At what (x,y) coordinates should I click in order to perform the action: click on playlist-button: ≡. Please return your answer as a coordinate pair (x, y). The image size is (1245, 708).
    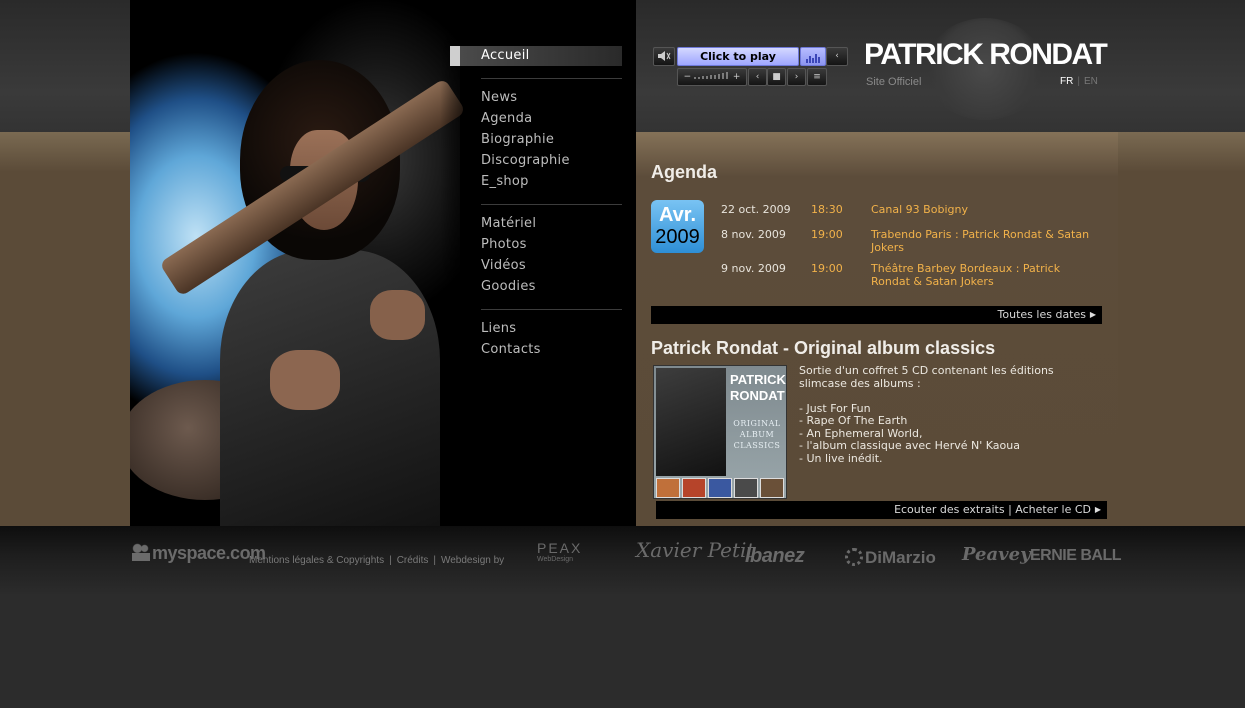
    Looking at the image, I should click on (817, 77).